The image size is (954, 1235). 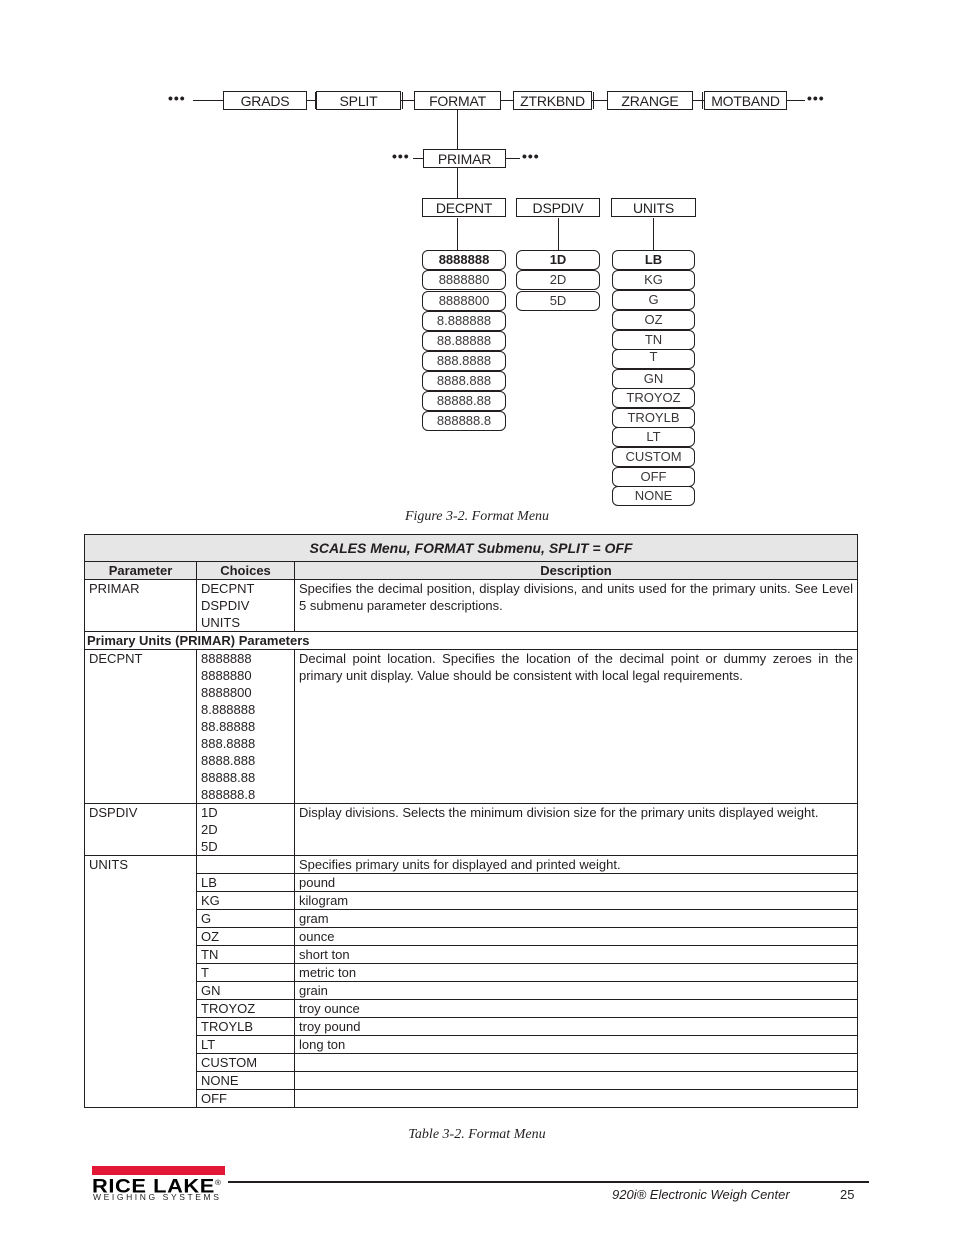 I want to click on decpnt-option: 88.88888, so click(x=464, y=341).